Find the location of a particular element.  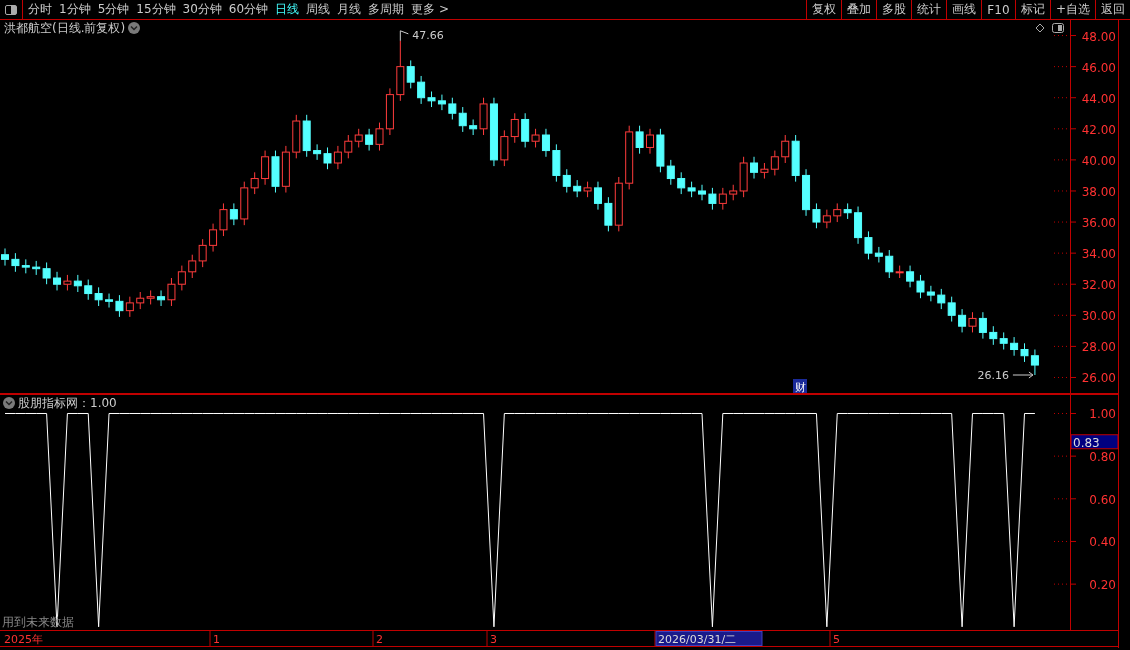

axis-label: 0.60 is located at coordinates (1102, 499).